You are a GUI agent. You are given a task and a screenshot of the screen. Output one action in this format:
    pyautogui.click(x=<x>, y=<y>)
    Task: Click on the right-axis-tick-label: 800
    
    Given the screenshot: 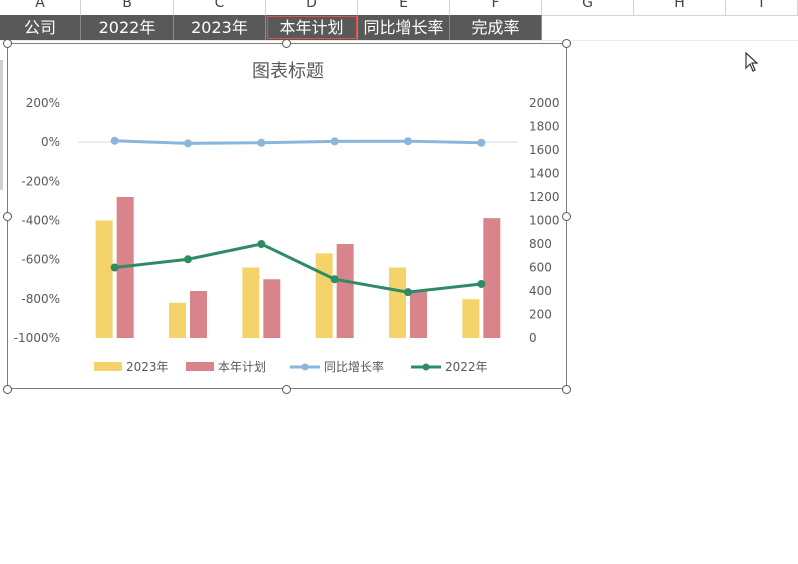 What is the action you would take?
    pyautogui.click(x=540, y=244)
    